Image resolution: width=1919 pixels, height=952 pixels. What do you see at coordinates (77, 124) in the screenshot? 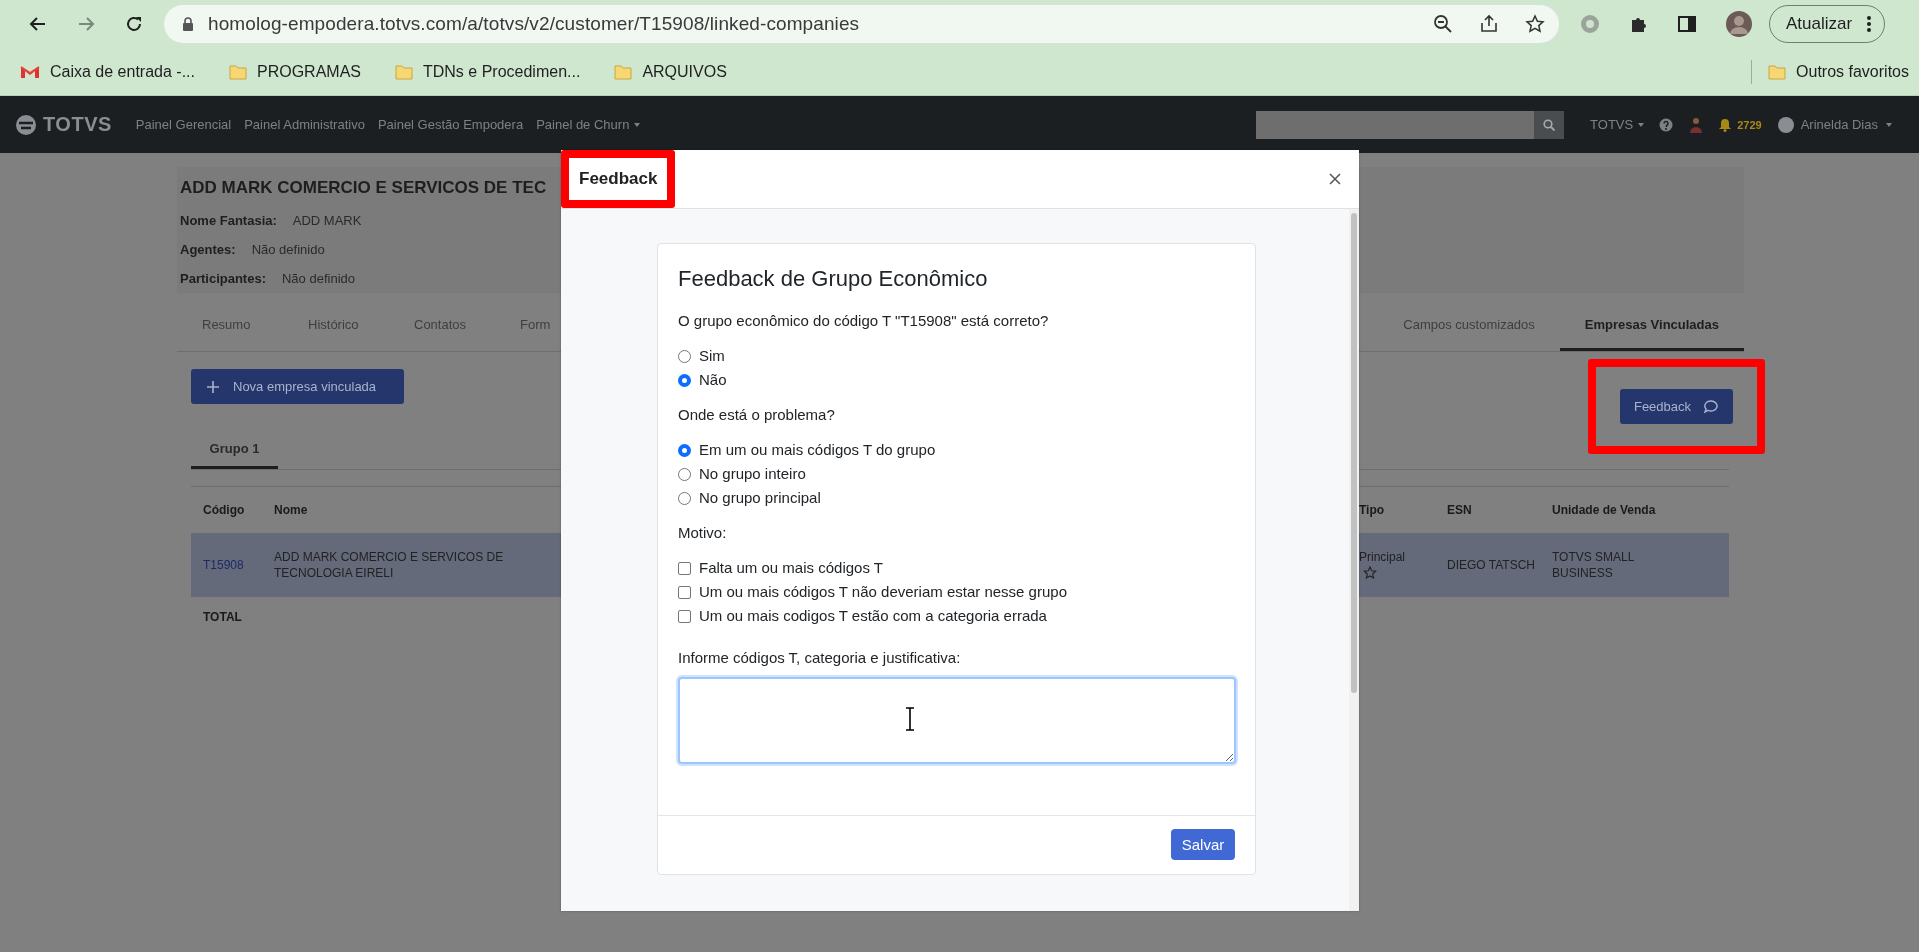
I see `logo-text: TOTVS` at bounding box center [77, 124].